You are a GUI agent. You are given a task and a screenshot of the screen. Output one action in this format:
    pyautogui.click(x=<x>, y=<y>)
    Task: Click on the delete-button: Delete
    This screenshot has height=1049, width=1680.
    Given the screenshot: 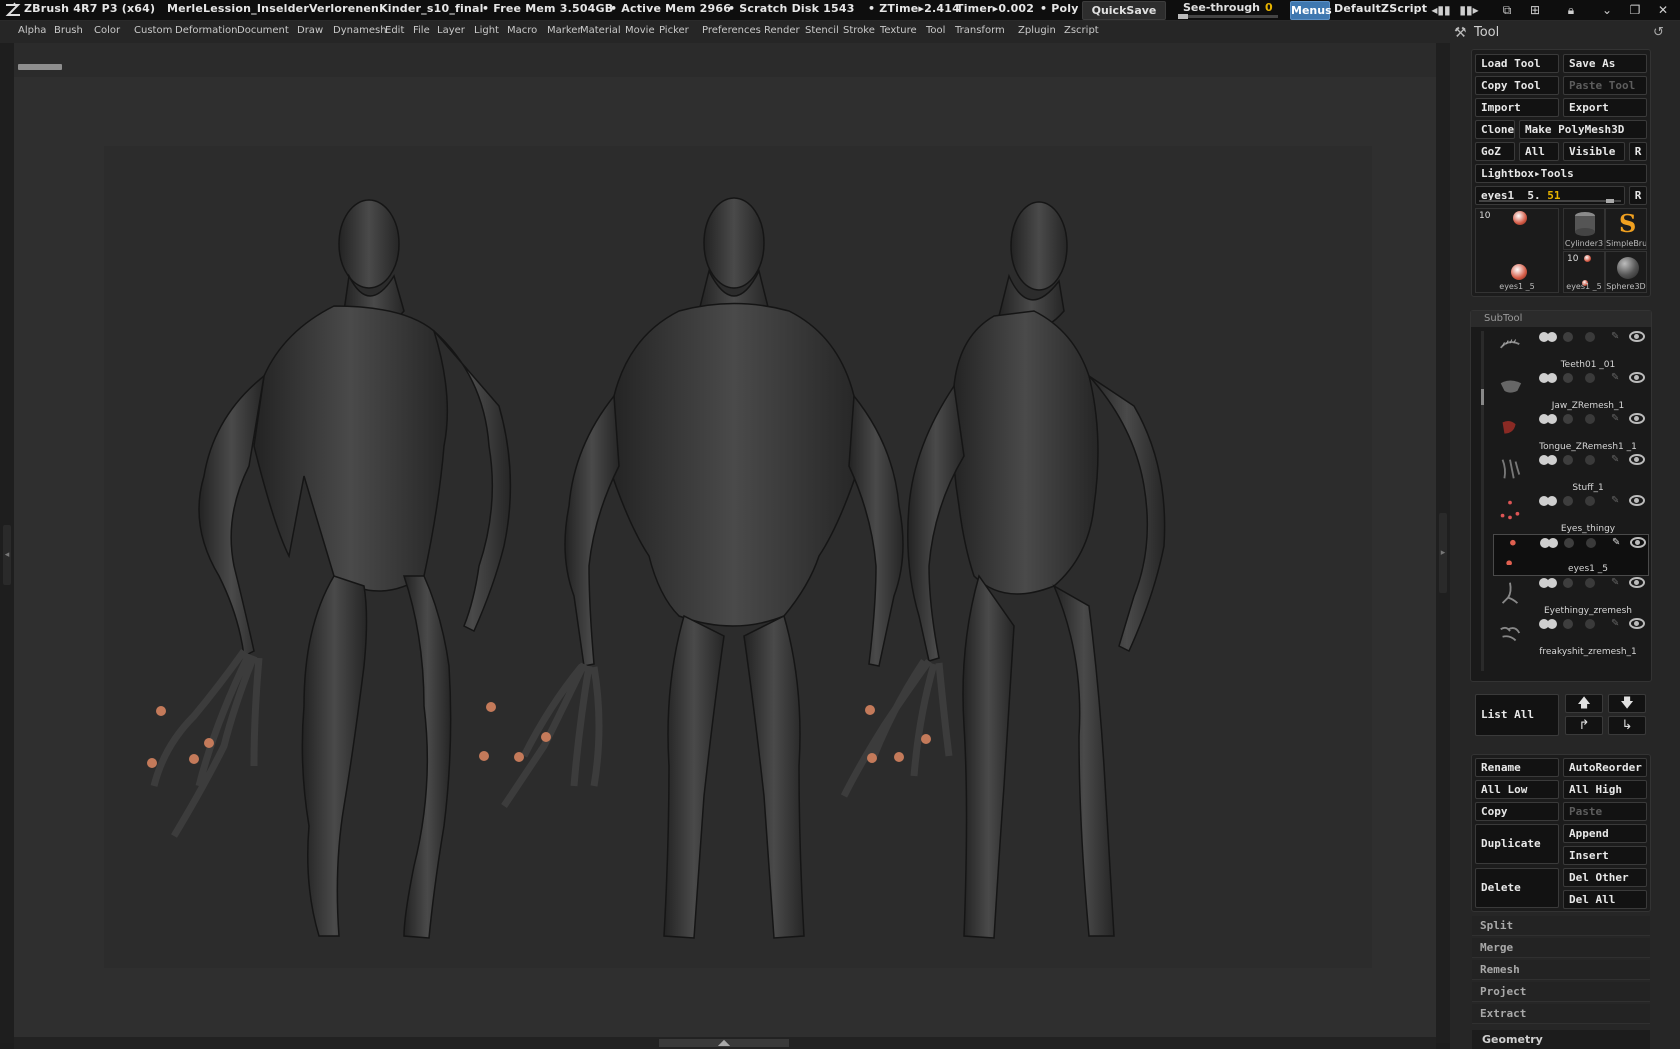 What is the action you would take?
    pyautogui.click(x=1517, y=888)
    